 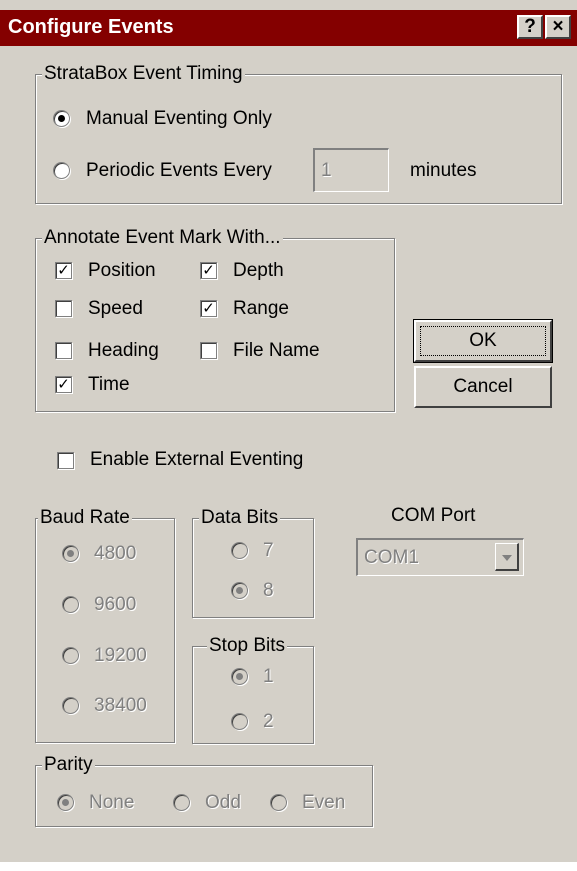 I want to click on com-port-select: COM1, so click(x=440, y=557).